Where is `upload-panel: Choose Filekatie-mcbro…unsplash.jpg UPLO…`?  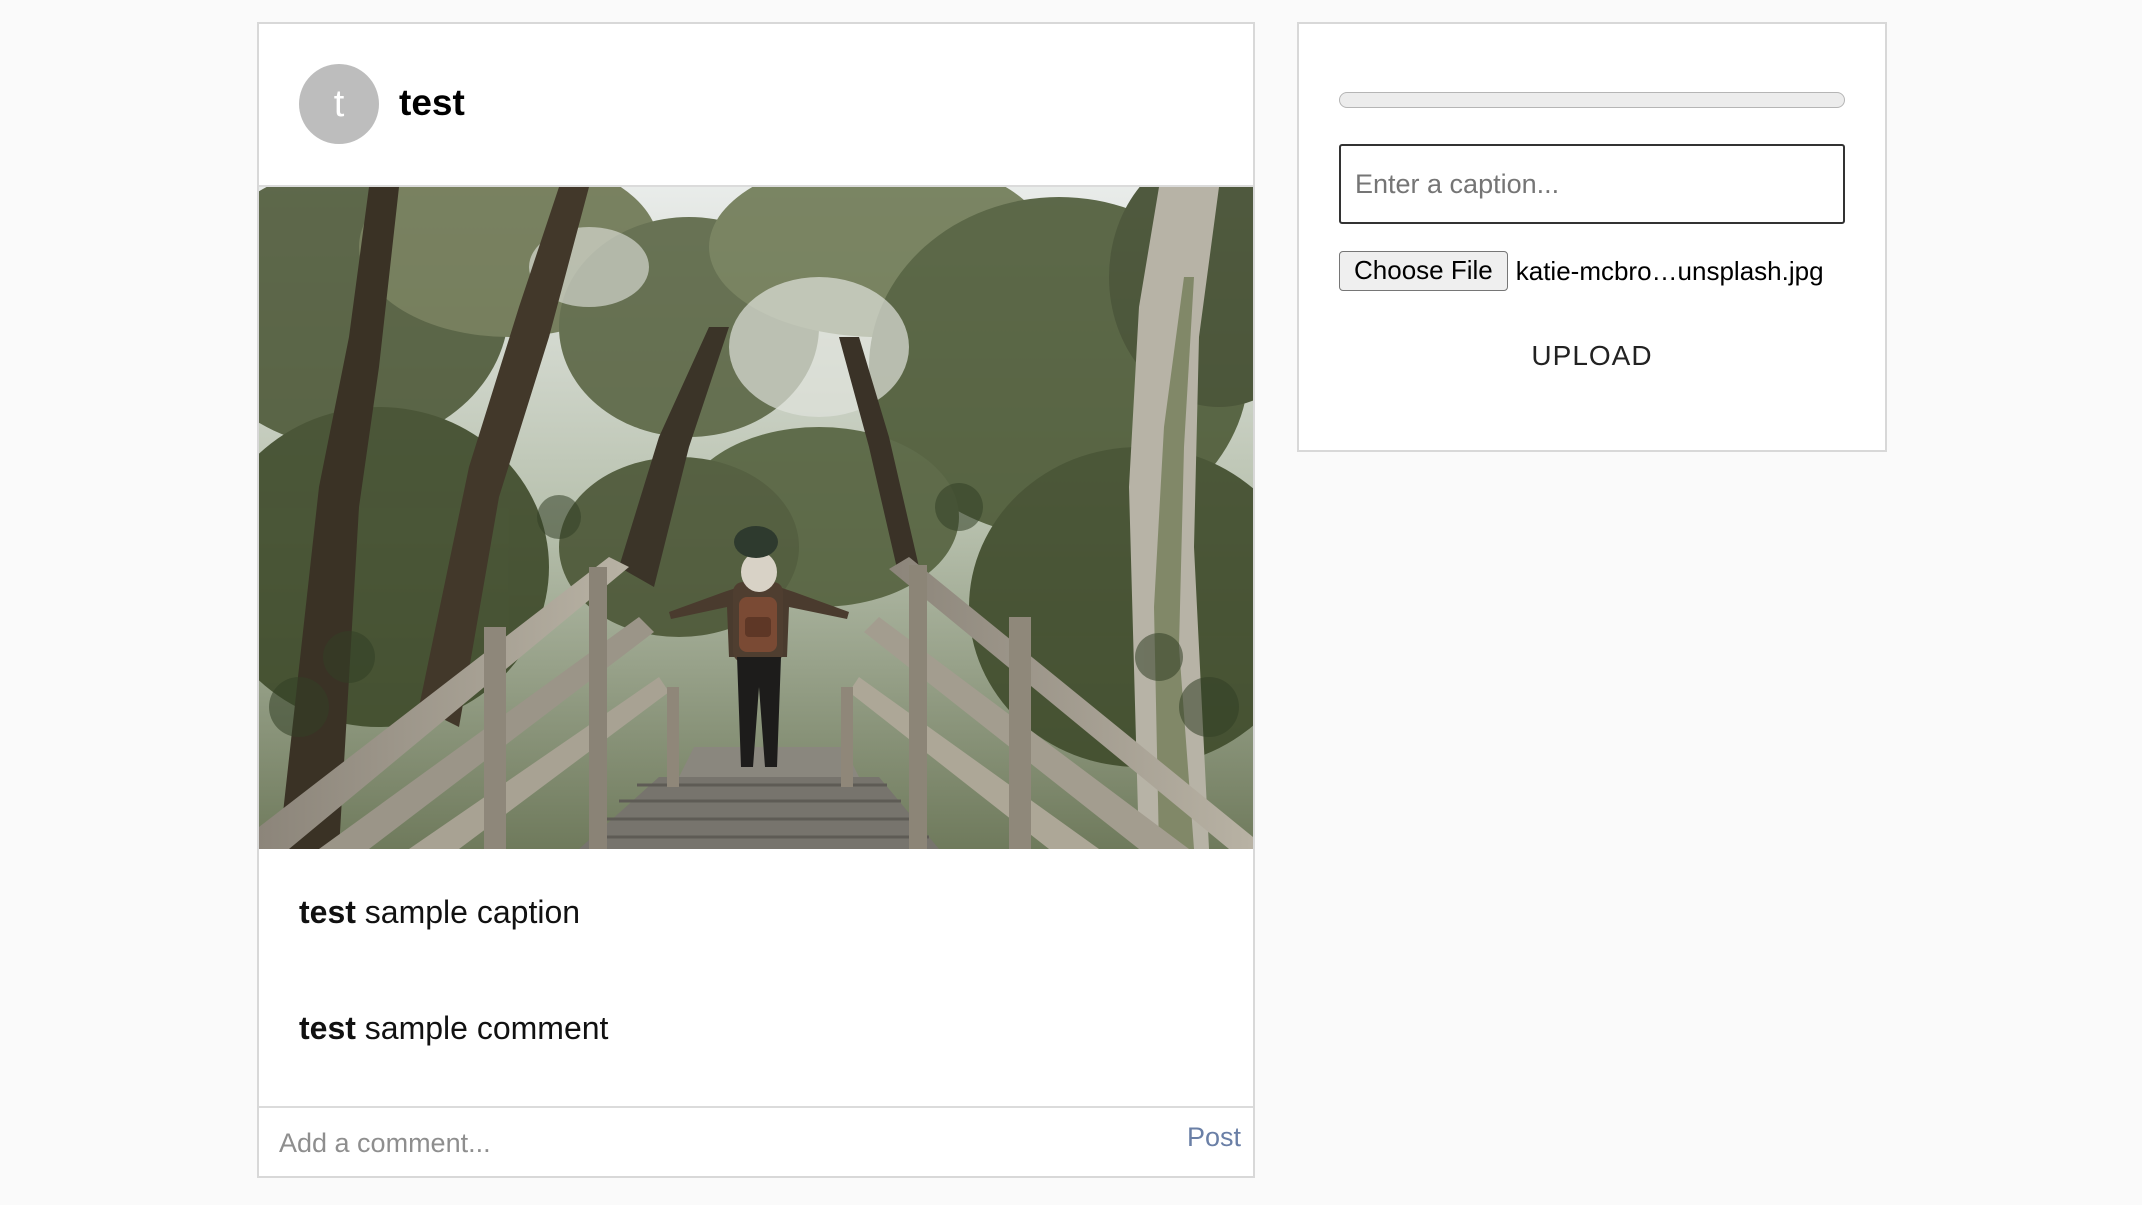
upload-panel: Choose Filekatie-mcbro…unsplash.jpg UPLO… is located at coordinates (1592, 237).